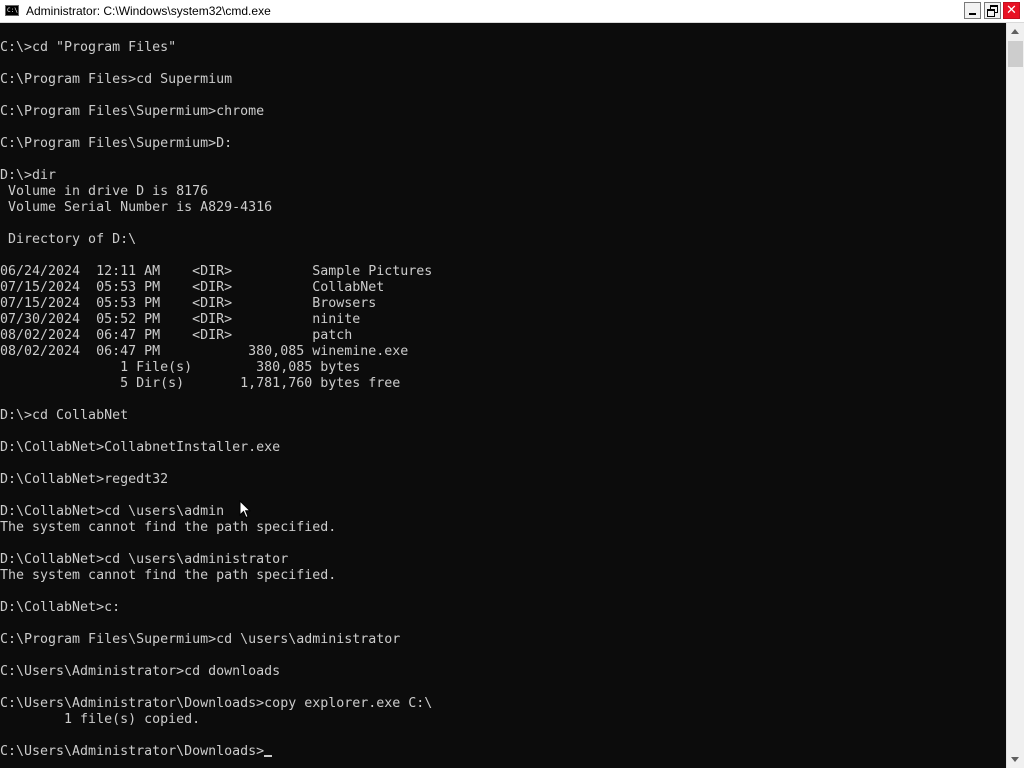 This screenshot has height=768, width=1024. What do you see at coordinates (84, 479) in the screenshot?
I see `console-line: D:\CollabNet>regedt32` at bounding box center [84, 479].